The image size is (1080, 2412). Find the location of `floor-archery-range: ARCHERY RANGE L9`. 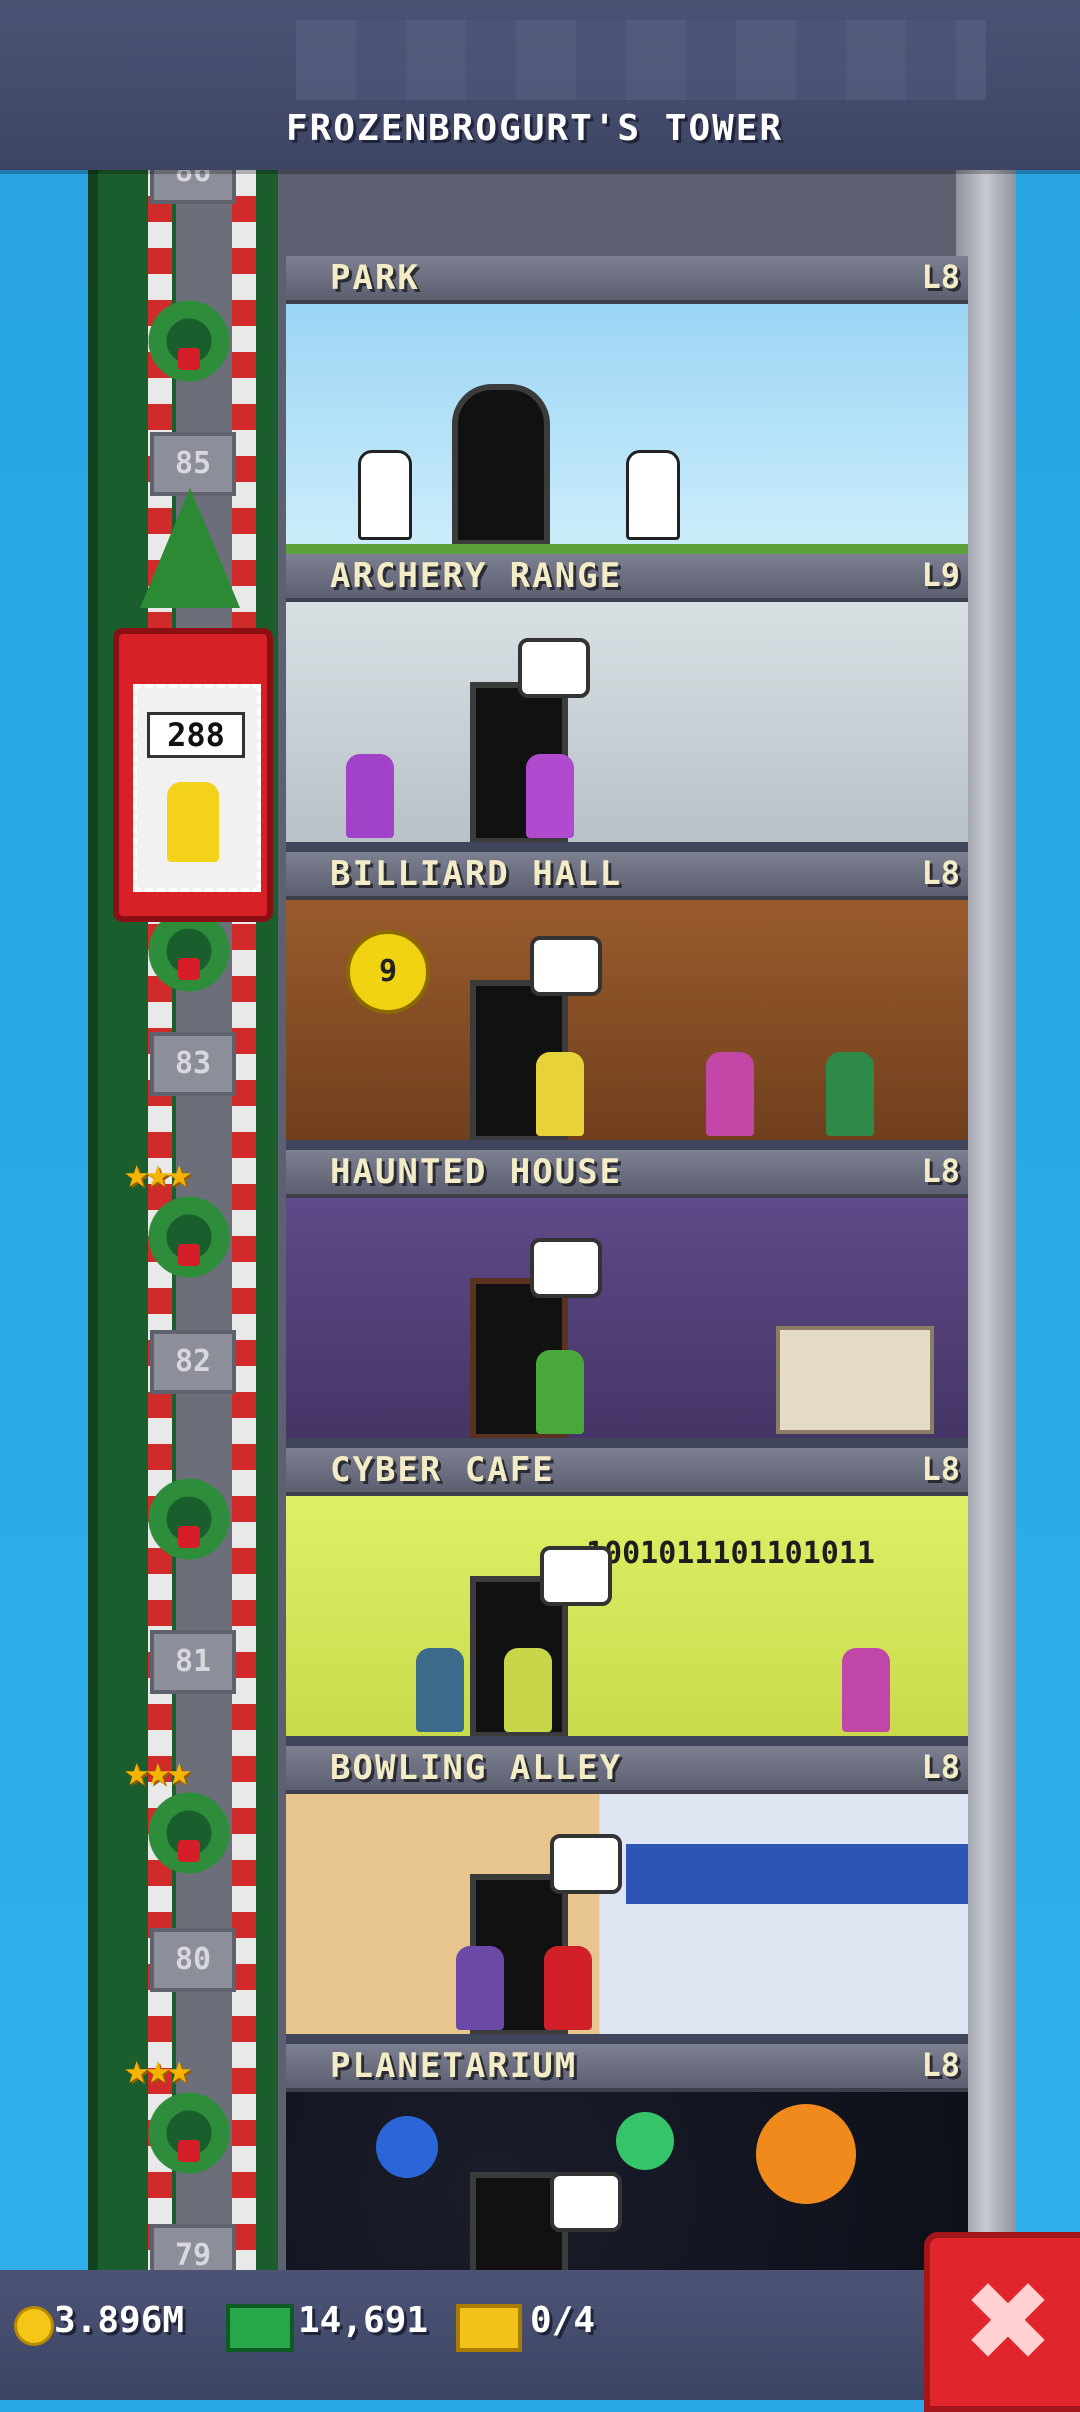

floor-archery-range: ARCHERY RANGE L9 is located at coordinates (627, 703).